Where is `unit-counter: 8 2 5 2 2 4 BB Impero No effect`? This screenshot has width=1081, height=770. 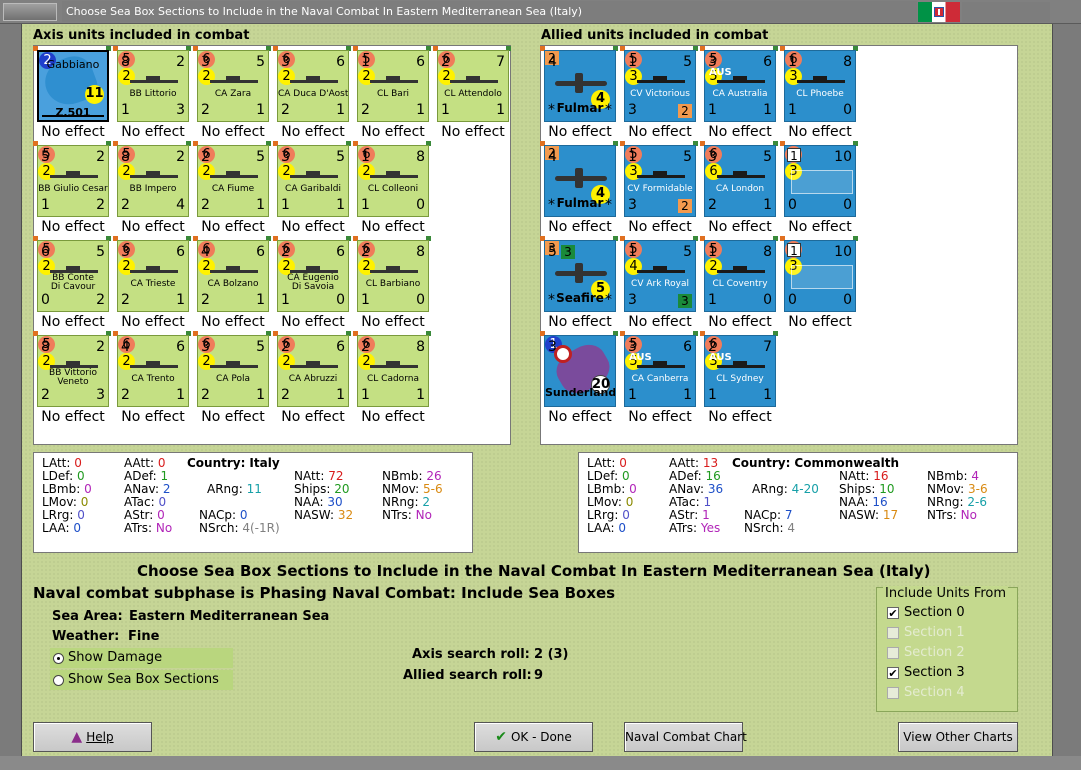 unit-counter: 8 2 5 2 2 4 BB Impero No effect is located at coordinates (152, 189).